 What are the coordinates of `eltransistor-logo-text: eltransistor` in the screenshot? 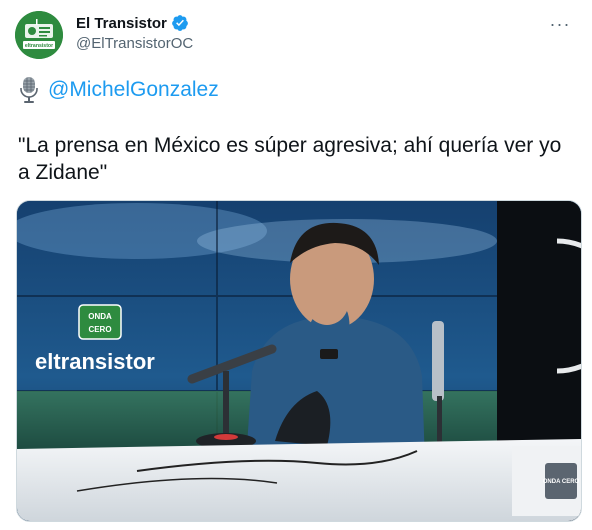 It's located at (95, 361).